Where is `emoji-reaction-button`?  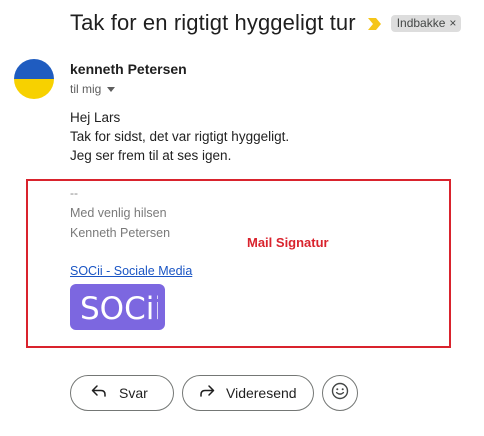
emoji-reaction-button is located at coordinates (340, 393).